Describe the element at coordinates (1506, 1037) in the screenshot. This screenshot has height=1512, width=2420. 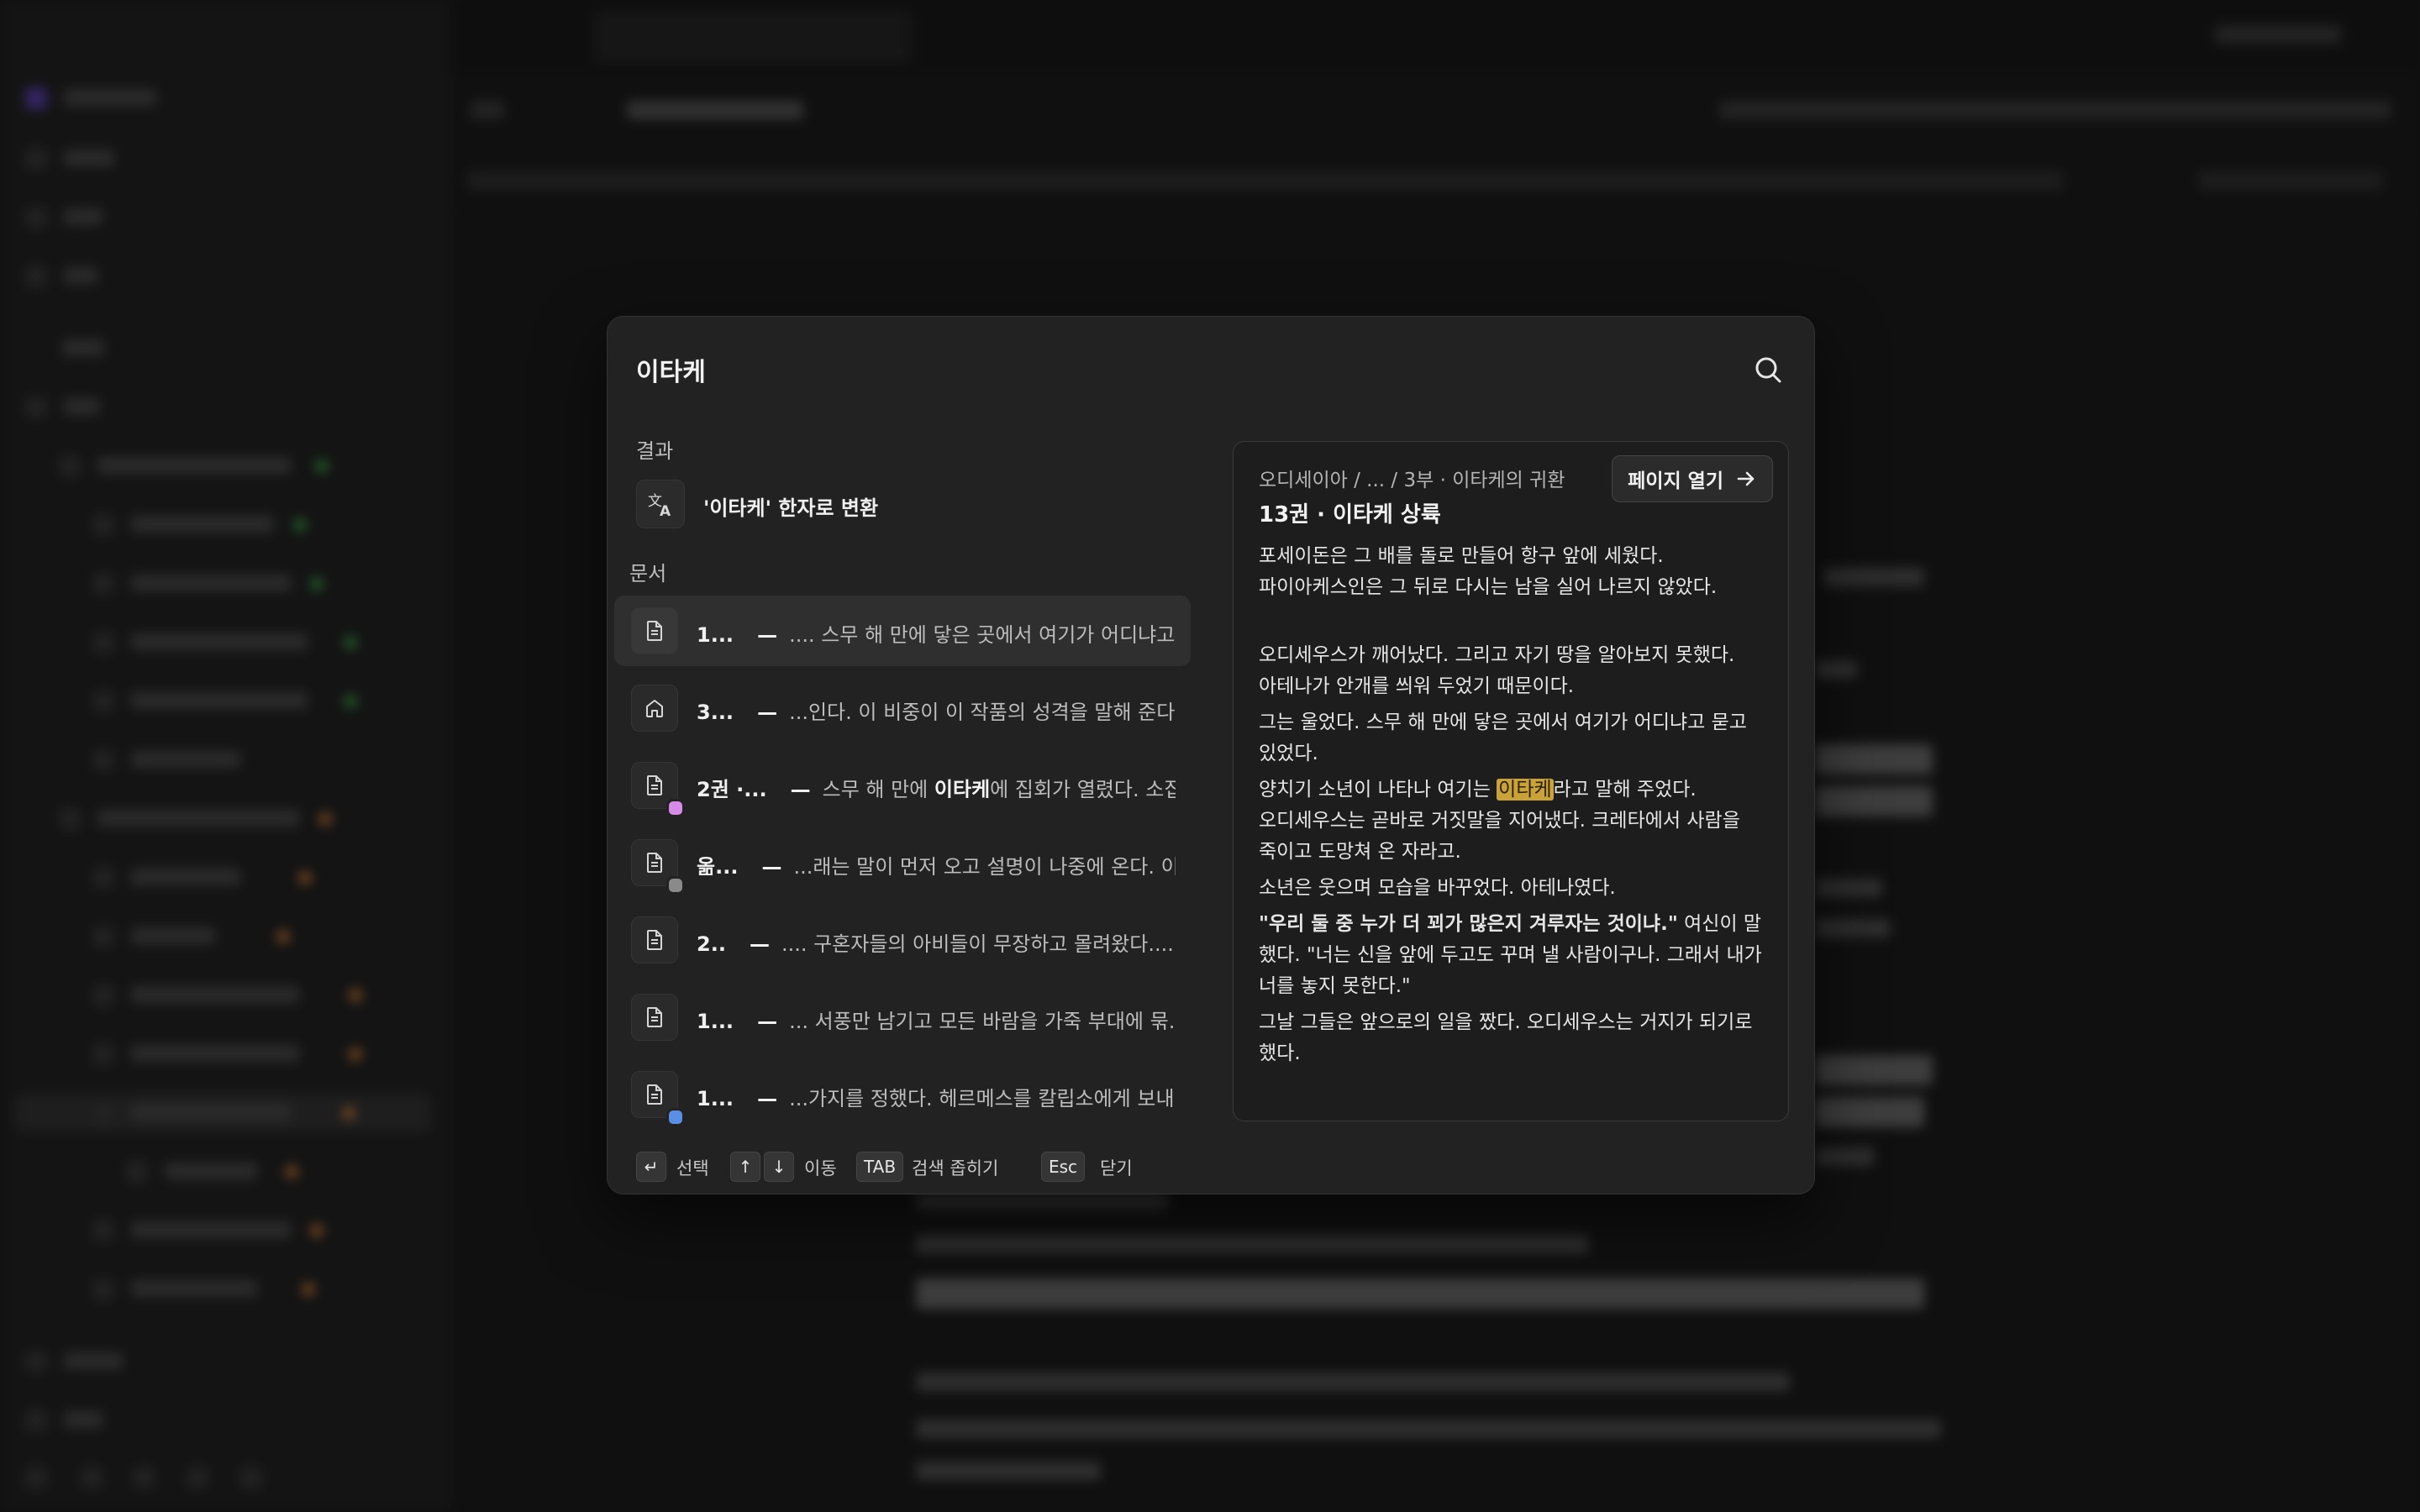
I see `preview-paragraph: 그날 그들은 앞으로의 일을 짰다. 오디세우스는 거지가 되기로 했다.` at that location.